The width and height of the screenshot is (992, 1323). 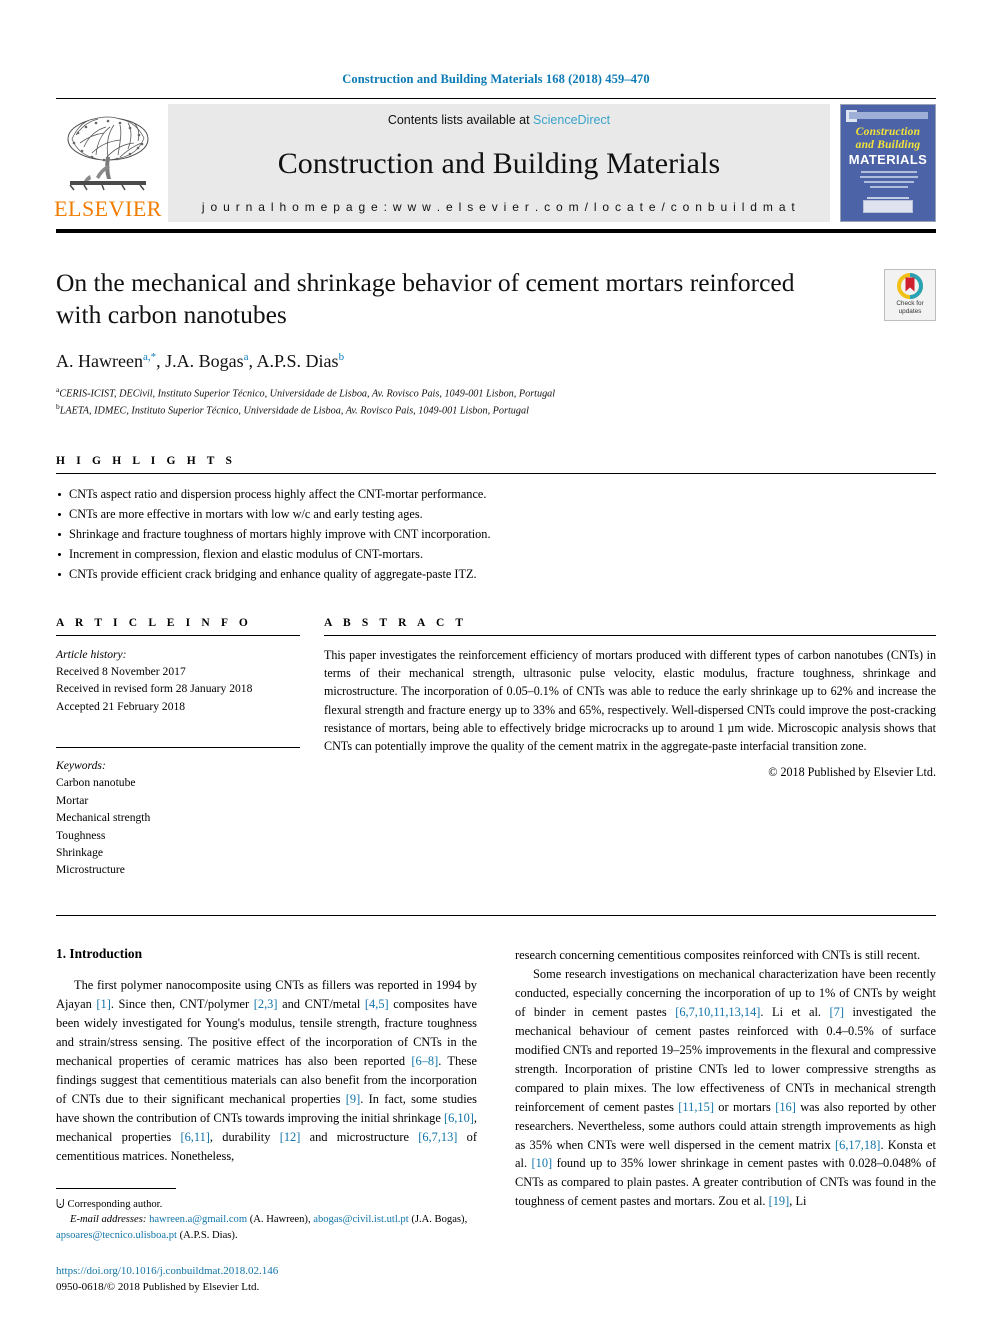 I want to click on email-link-3: apsoares@tecnico.ulisboa.pt, so click(x=116, y=1235).